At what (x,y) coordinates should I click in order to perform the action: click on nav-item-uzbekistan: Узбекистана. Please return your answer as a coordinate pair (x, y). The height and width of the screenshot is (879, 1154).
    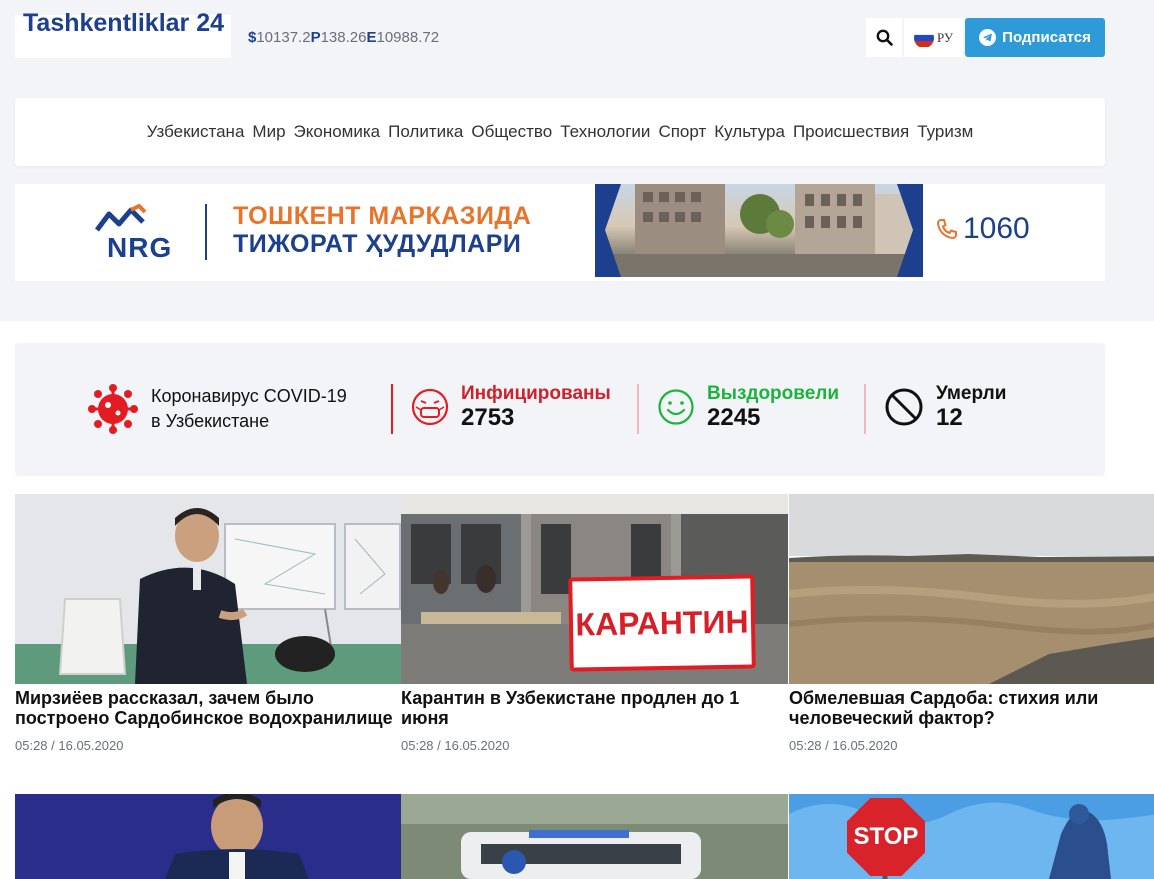
    Looking at the image, I should click on (196, 132).